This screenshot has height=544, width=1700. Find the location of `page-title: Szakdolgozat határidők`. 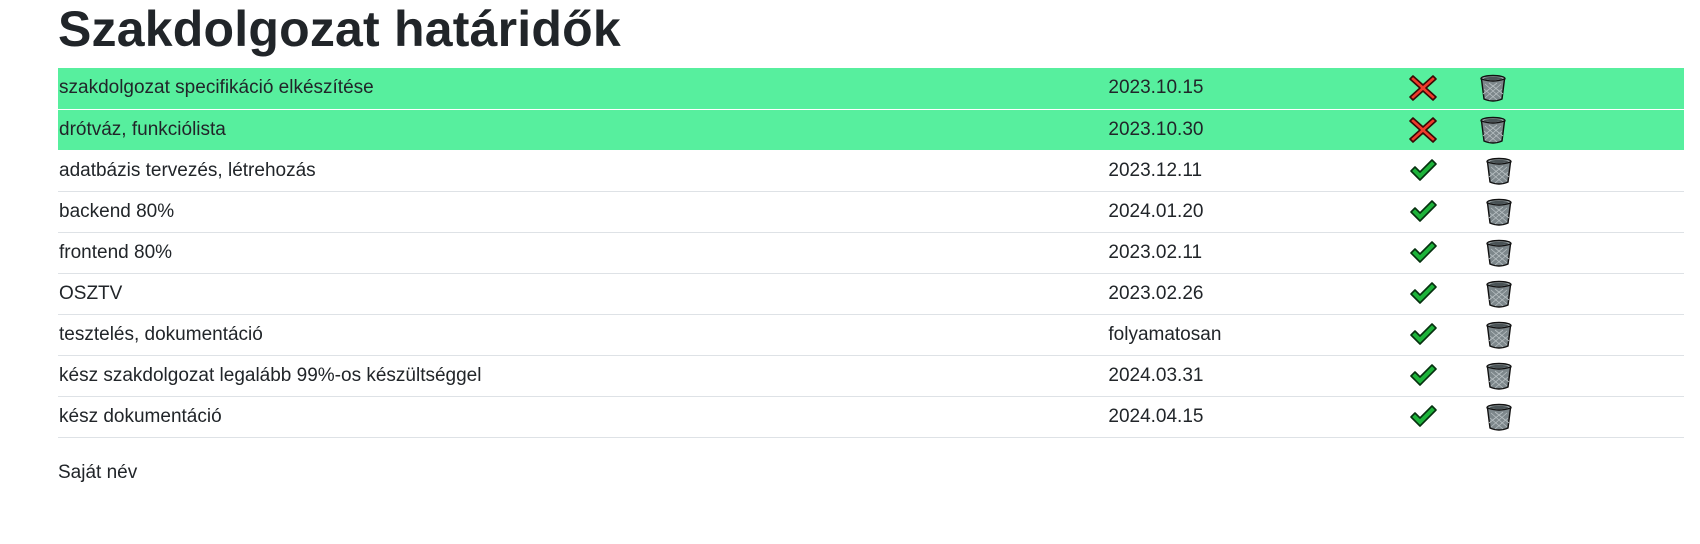

page-title: Szakdolgozat határidők is located at coordinates (339, 29).